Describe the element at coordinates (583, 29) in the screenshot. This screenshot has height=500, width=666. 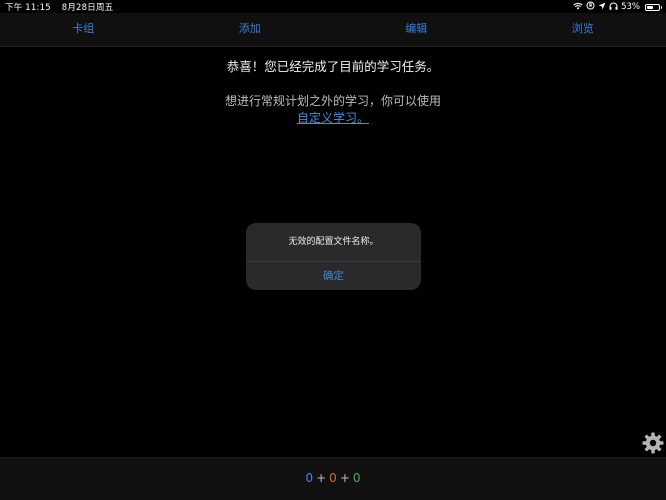
I see `tab-browse: 浏览` at that location.